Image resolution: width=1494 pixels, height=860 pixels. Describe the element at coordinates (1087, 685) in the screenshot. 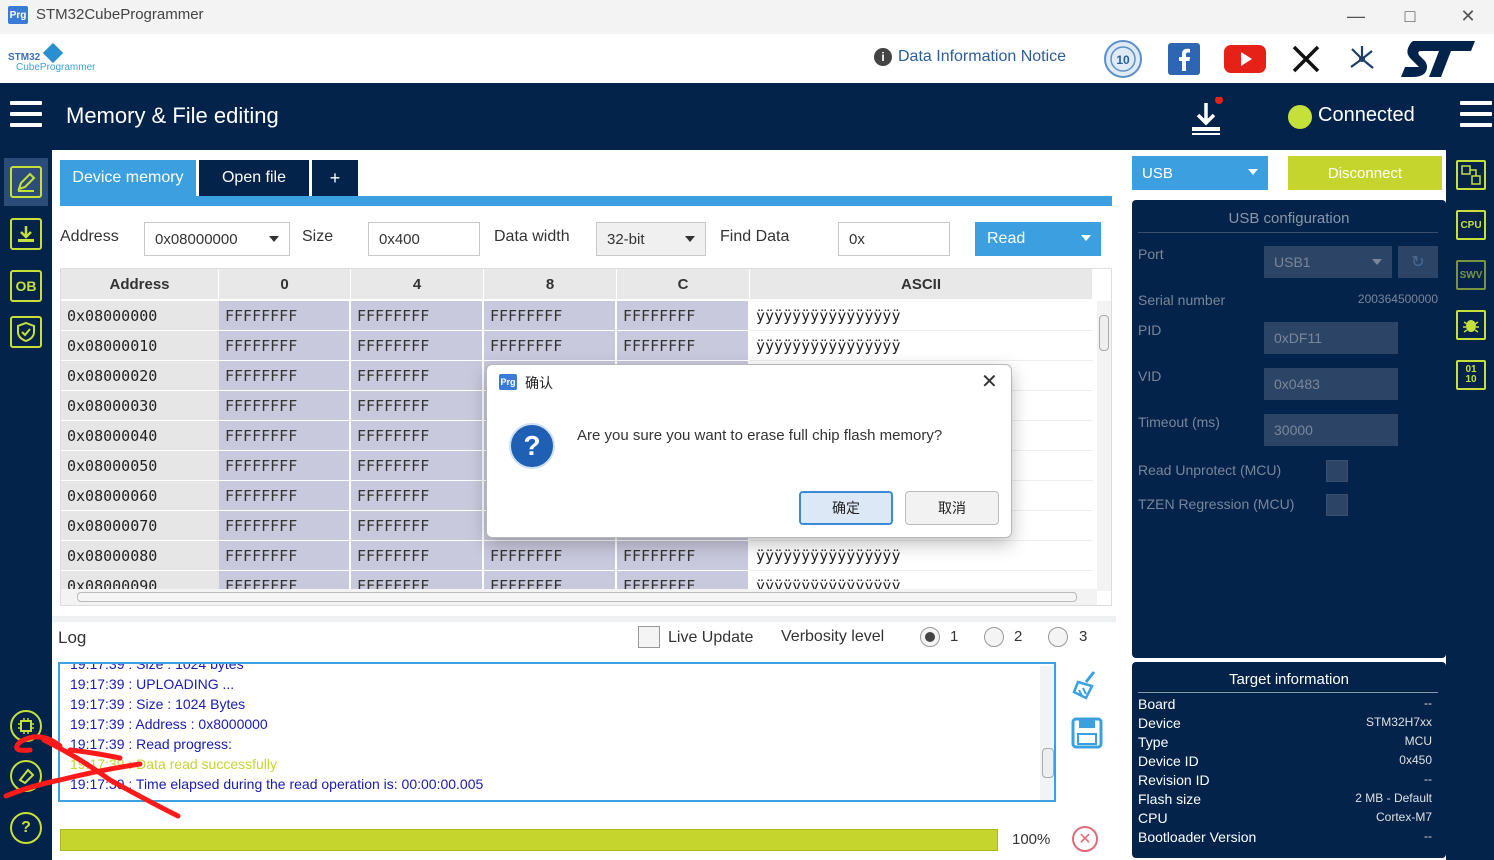

I see `clear-log-button` at that location.